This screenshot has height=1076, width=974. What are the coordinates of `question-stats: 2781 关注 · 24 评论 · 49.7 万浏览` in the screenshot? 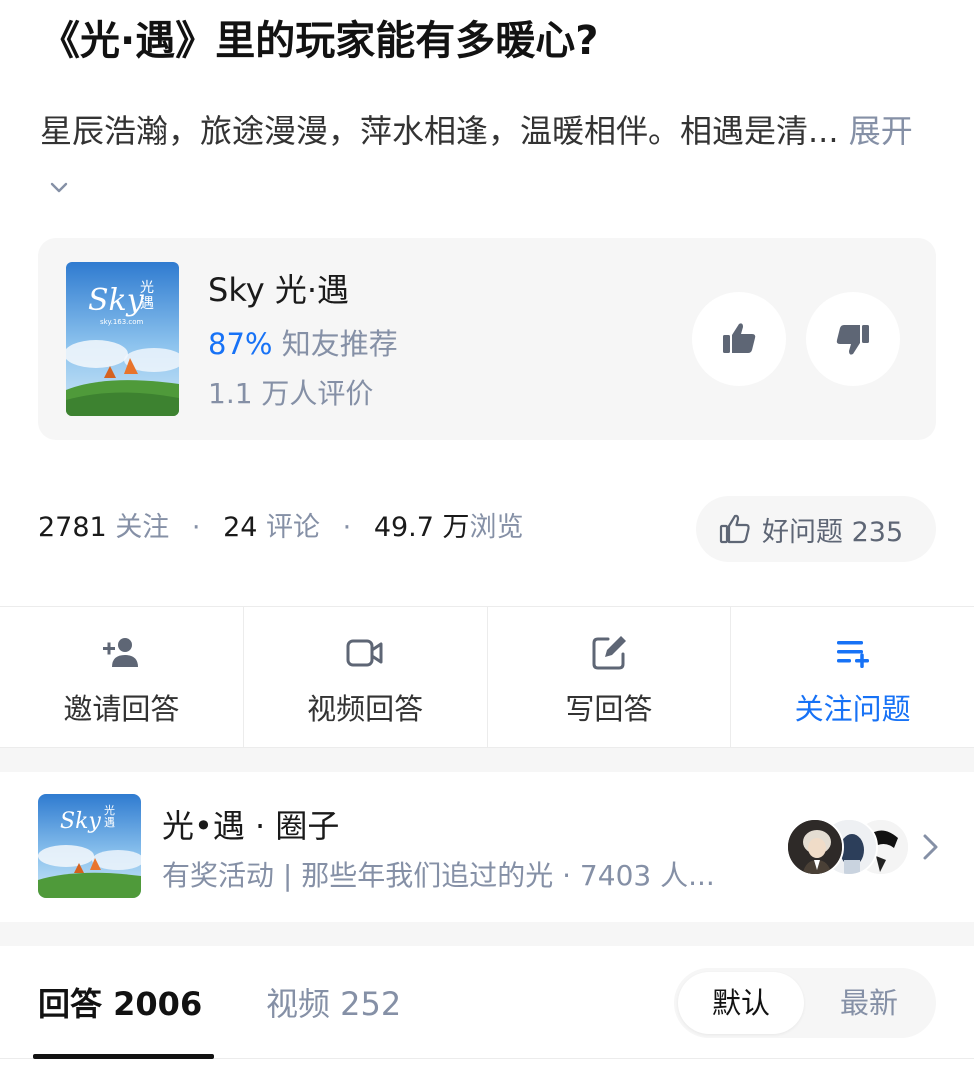 It's located at (281, 528).